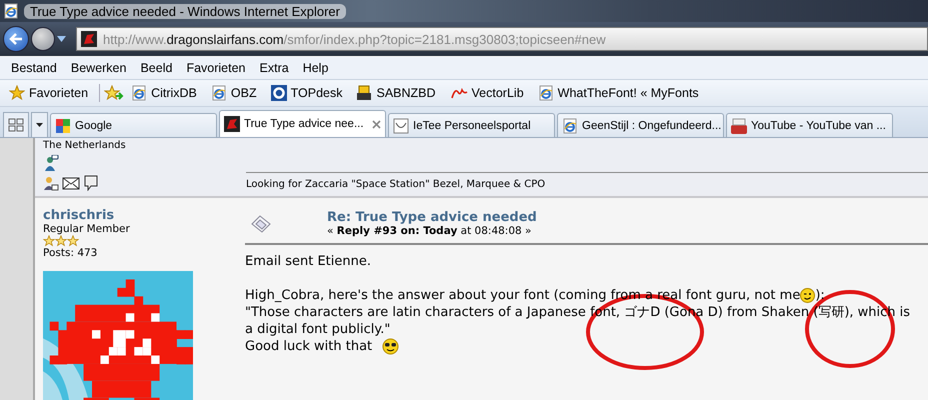 The height and width of the screenshot is (400, 928). I want to click on message-text: Good luck with that, so click(308, 346).